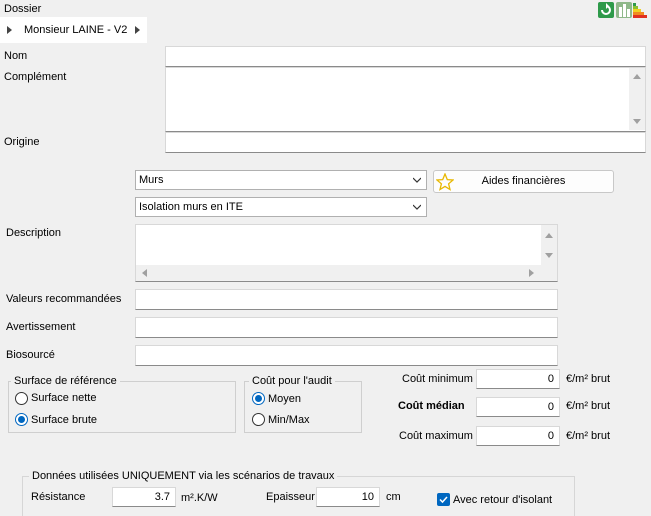  I want to click on biosource-input, so click(346, 355).